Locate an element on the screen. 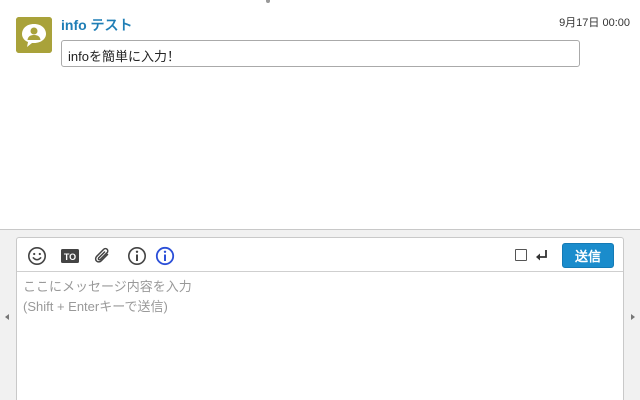 Image resolution: width=640 pixels, height=400 pixels. to-button: TO is located at coordinates (70, 256).